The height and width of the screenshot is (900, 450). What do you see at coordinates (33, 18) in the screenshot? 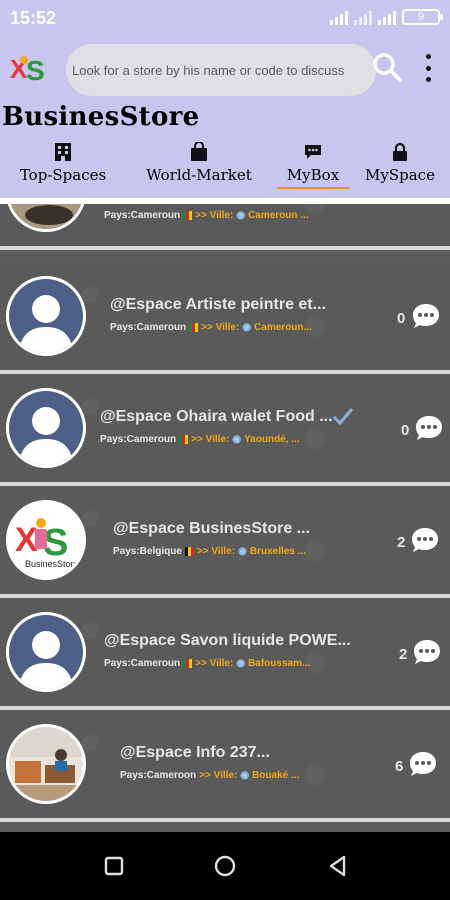
I see `status-time: 15:52` at bounding box center [33, 18].